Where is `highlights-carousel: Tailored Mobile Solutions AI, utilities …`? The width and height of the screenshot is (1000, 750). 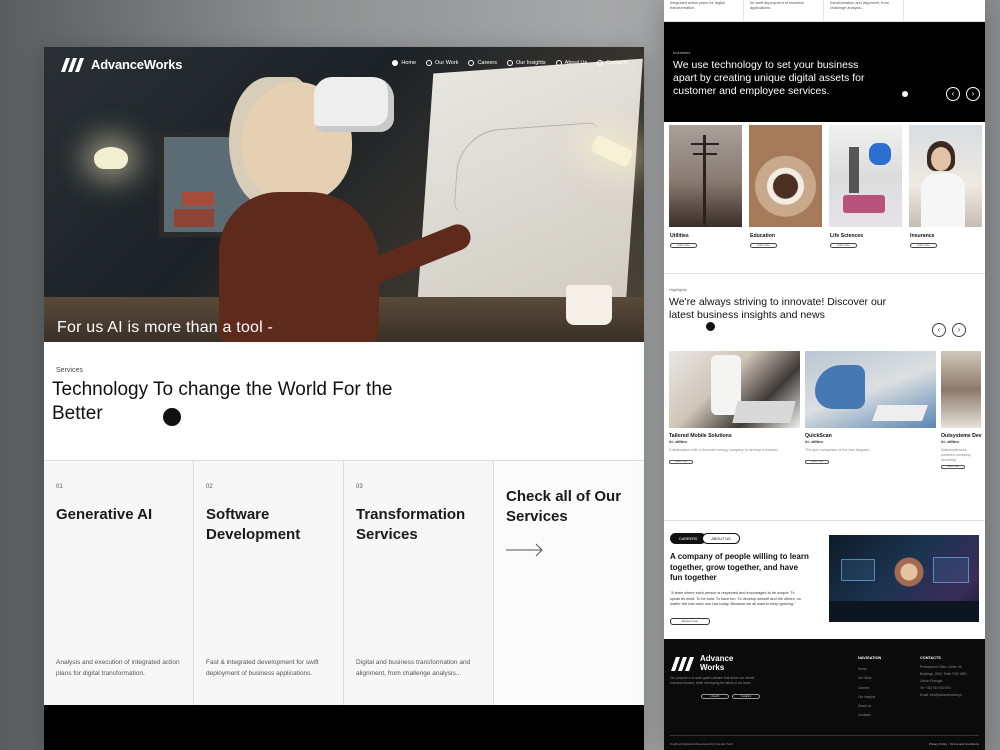 highlights-carousel: Tailored Mobile Solutions AI, utilities … is located at coordinates (827, 416).